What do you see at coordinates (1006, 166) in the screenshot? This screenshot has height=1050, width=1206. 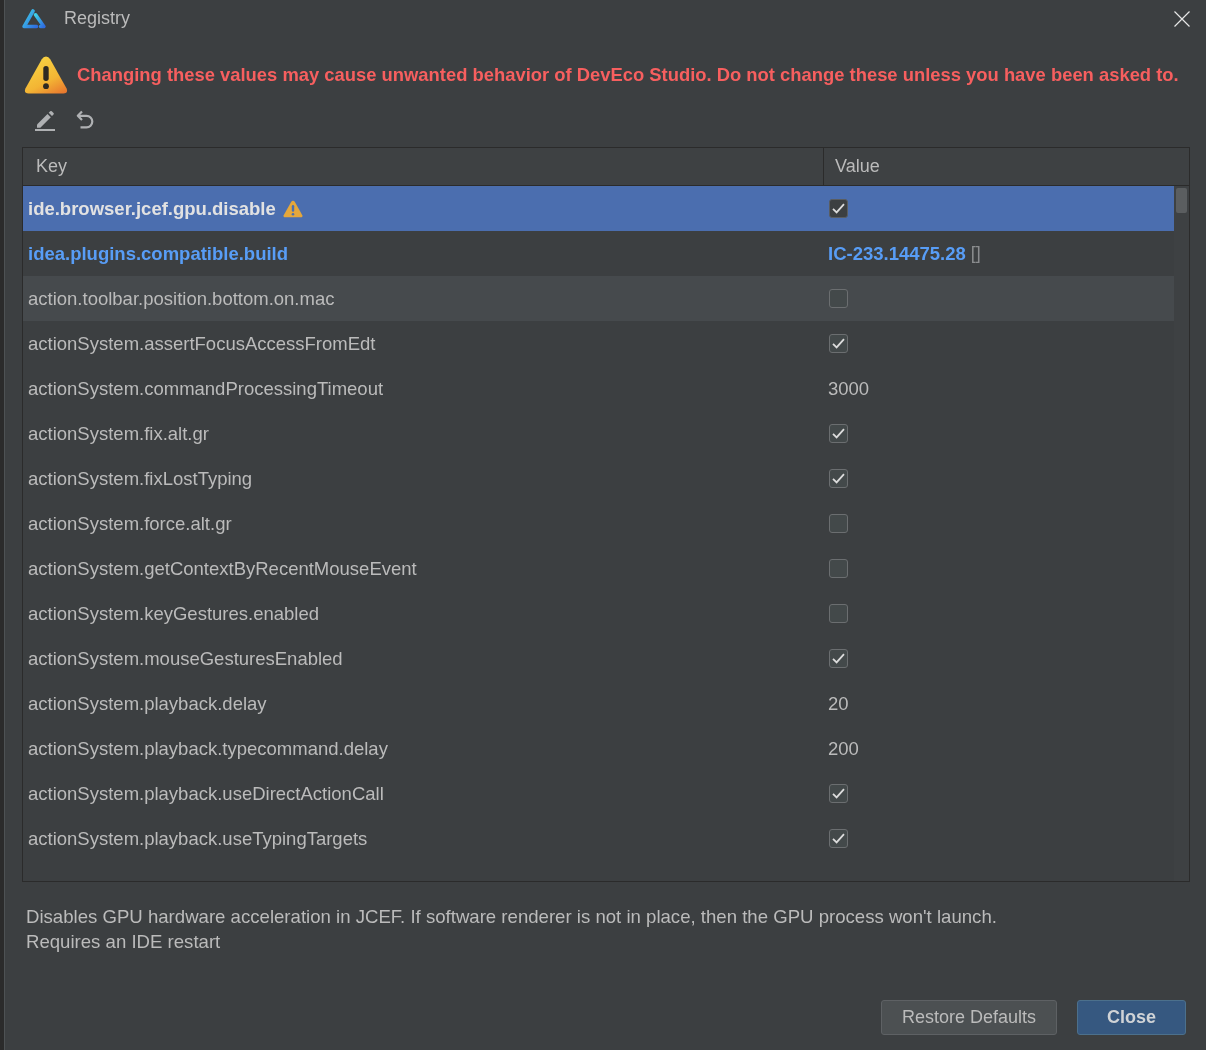 I see `column-header: Value` at bounding box center [1006, 166].